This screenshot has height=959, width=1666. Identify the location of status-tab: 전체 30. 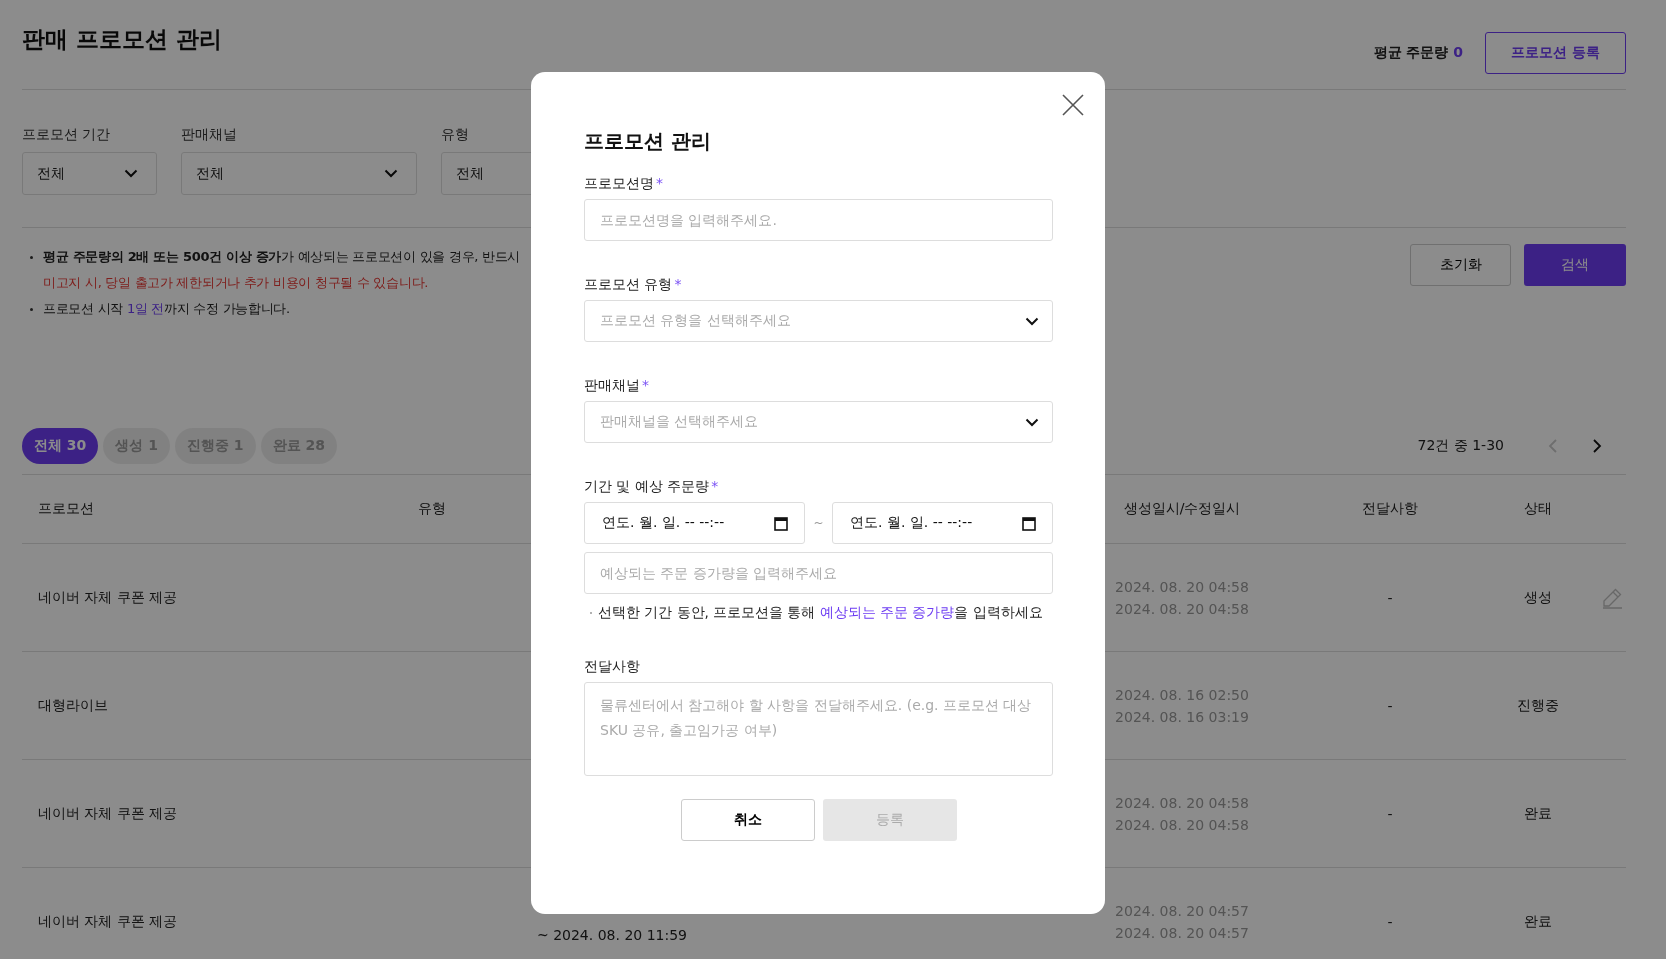
(60, 446).